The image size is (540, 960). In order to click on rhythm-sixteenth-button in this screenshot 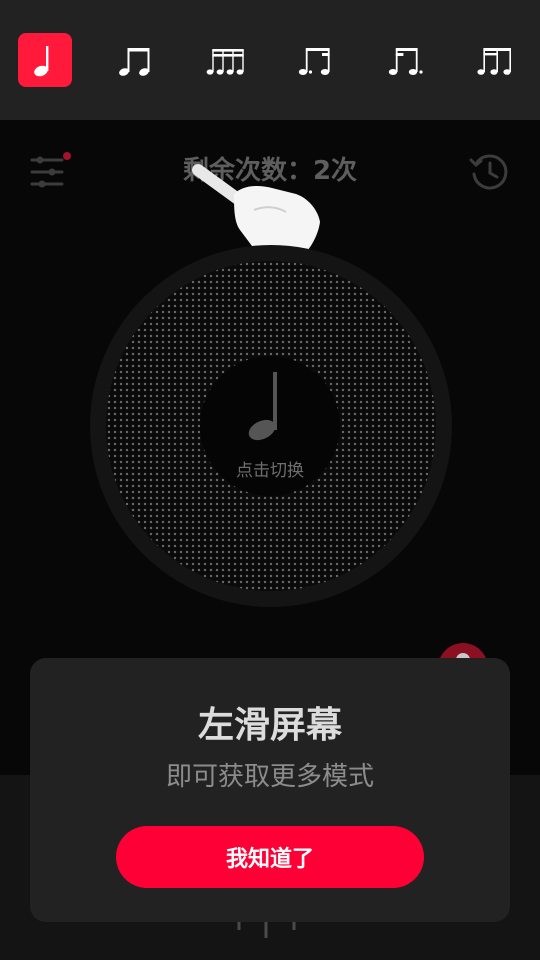, I will do `click(225, 60)`.